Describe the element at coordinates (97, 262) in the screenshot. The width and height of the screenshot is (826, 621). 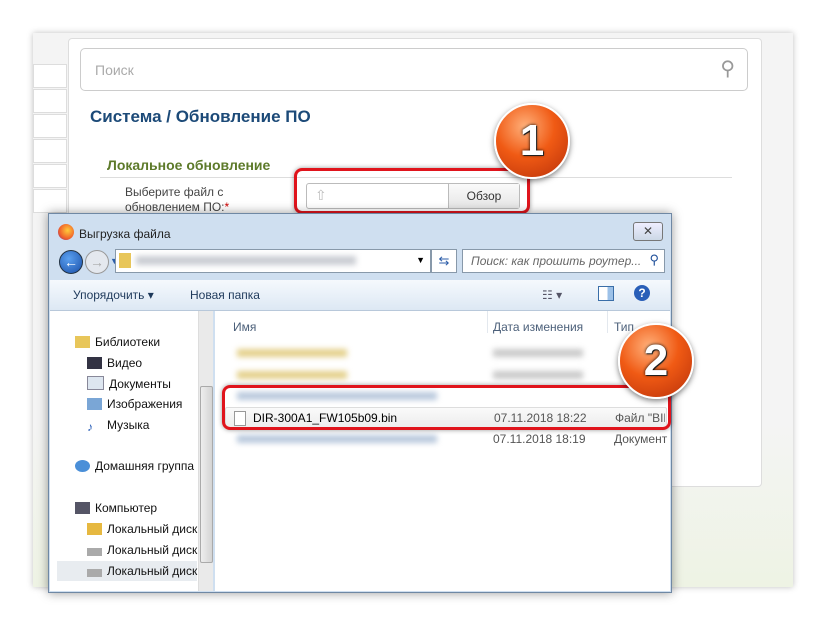
I see `forward-button: →` at that location.